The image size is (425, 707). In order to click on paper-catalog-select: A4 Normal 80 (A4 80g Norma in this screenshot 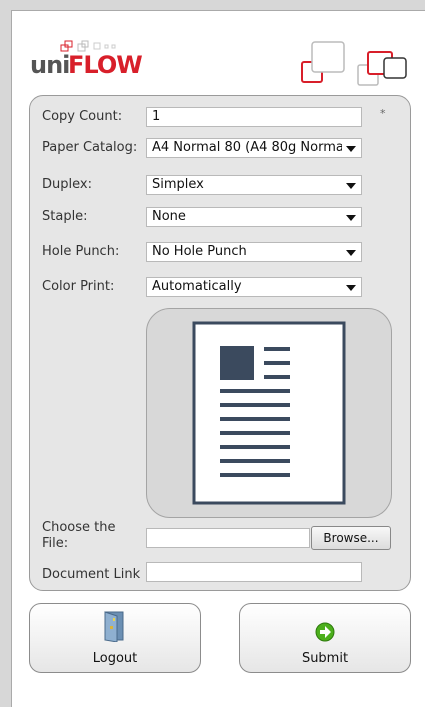, I will do `click(254, 148)`.